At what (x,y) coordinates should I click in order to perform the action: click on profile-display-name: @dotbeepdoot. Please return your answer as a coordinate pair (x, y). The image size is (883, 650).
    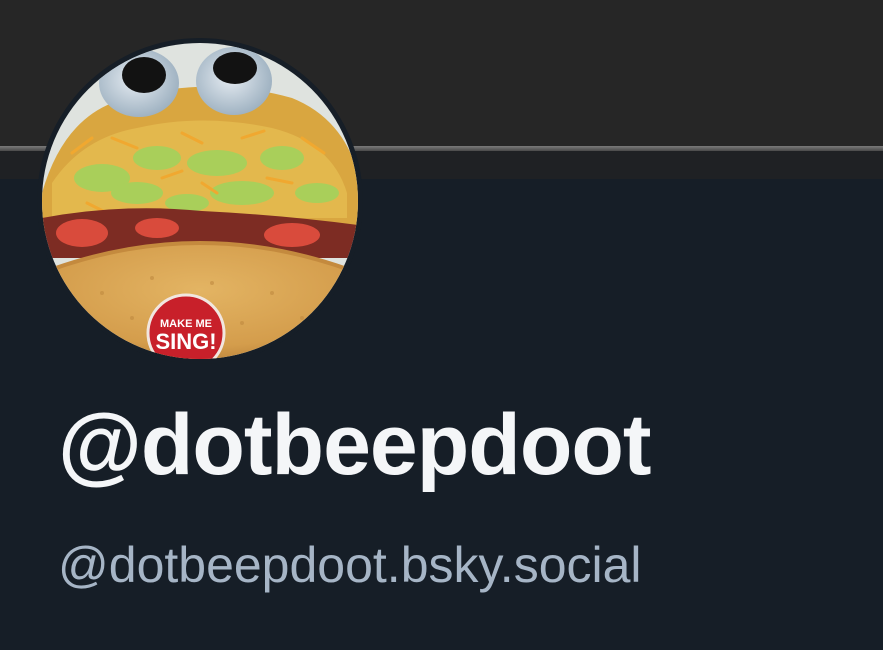
    Looking at the image, I should click on (355, 445).